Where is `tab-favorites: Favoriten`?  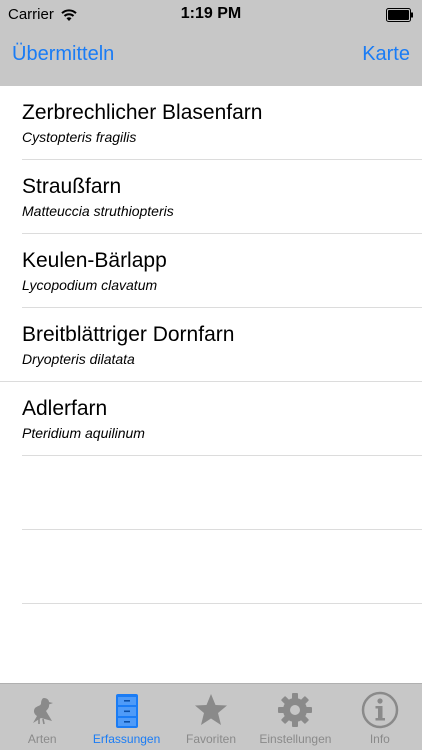 tab-favorites: Favoriten is located at coordinates (211, 717).